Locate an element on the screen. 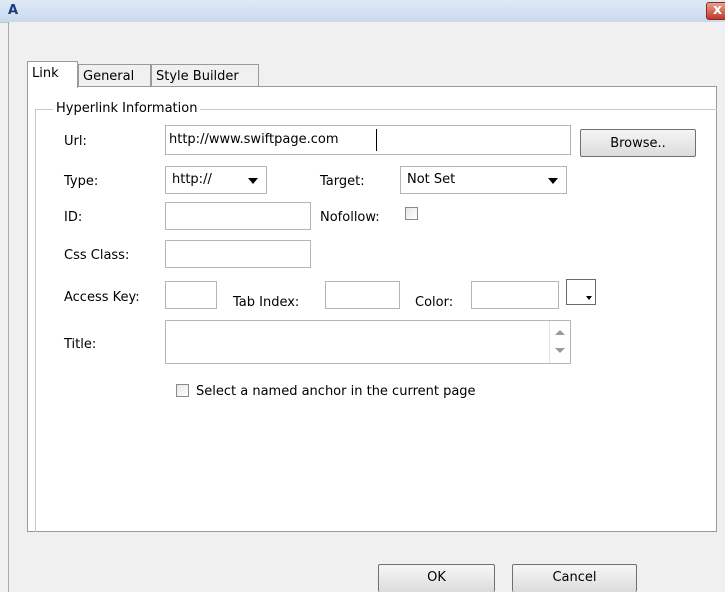 Image resolution: width=725 pixels, height=592 pixels. close-button: x is located at coordinates (715, 11).